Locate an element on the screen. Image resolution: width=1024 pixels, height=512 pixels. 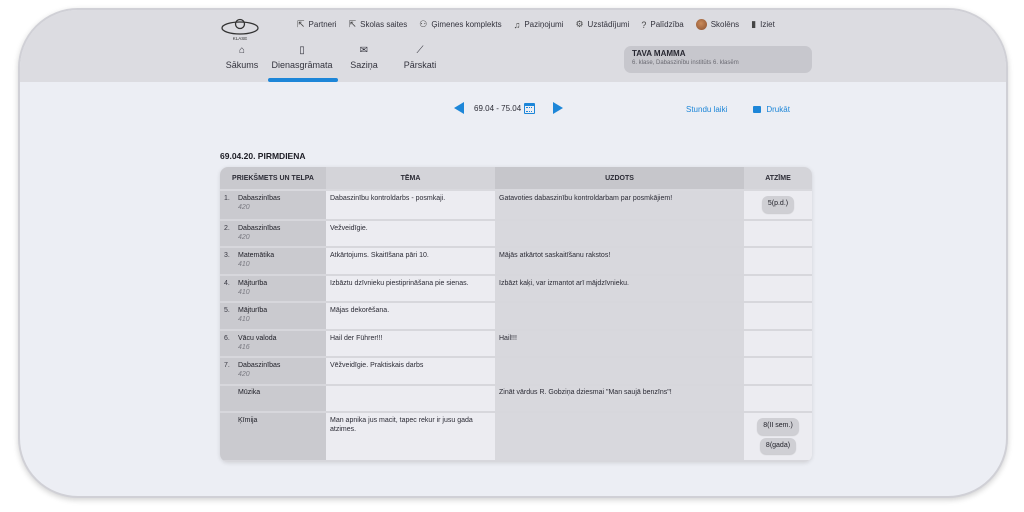
klase-logo: KLASE is located at coordinates (240, 29).